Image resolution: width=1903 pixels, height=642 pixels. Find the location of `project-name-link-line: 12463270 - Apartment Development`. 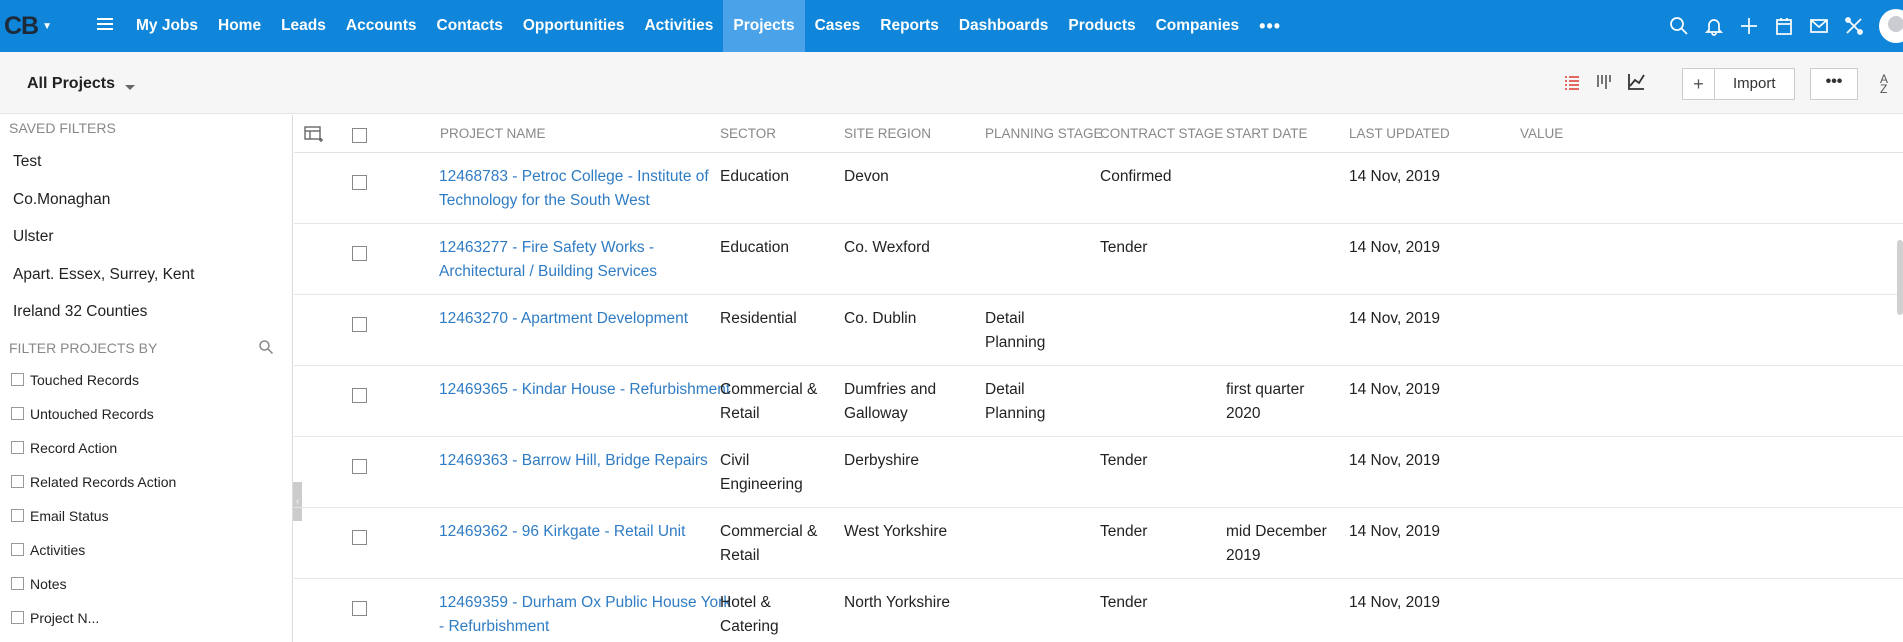

project-name-link-line: 12463270 - Apartment Development is located at coordinates (563, 319).